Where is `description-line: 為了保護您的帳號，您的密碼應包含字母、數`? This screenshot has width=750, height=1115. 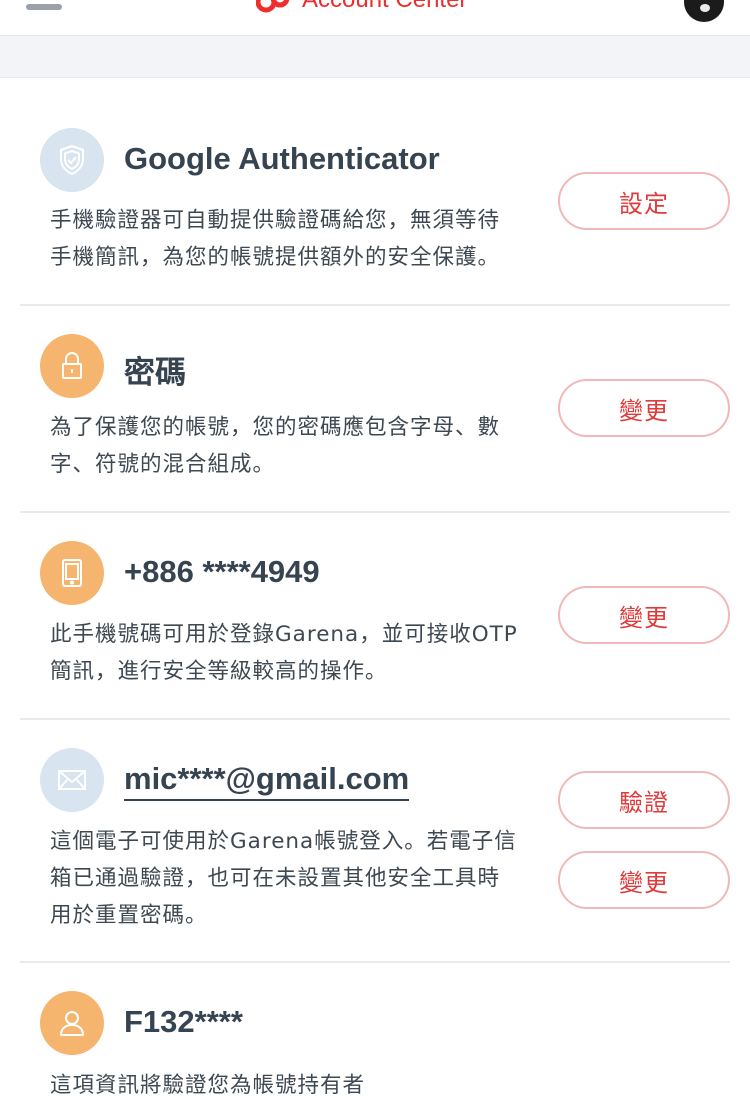
description-line: 為了保護您的帳號，您的密碼應包含字母、數 is located at coordinates (275, 427).